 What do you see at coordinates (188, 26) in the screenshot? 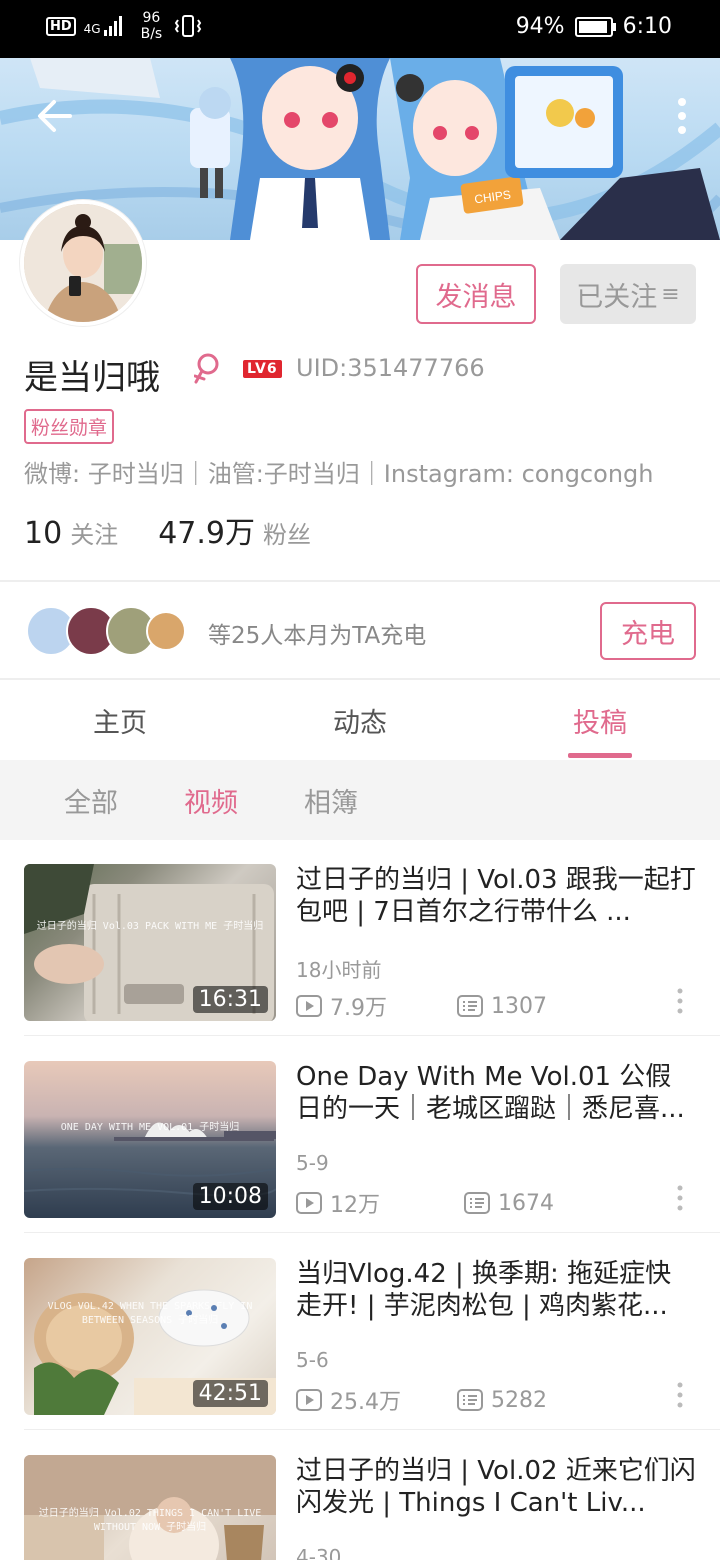
I see `vibrate-icon` at bounding box center [188, 26].